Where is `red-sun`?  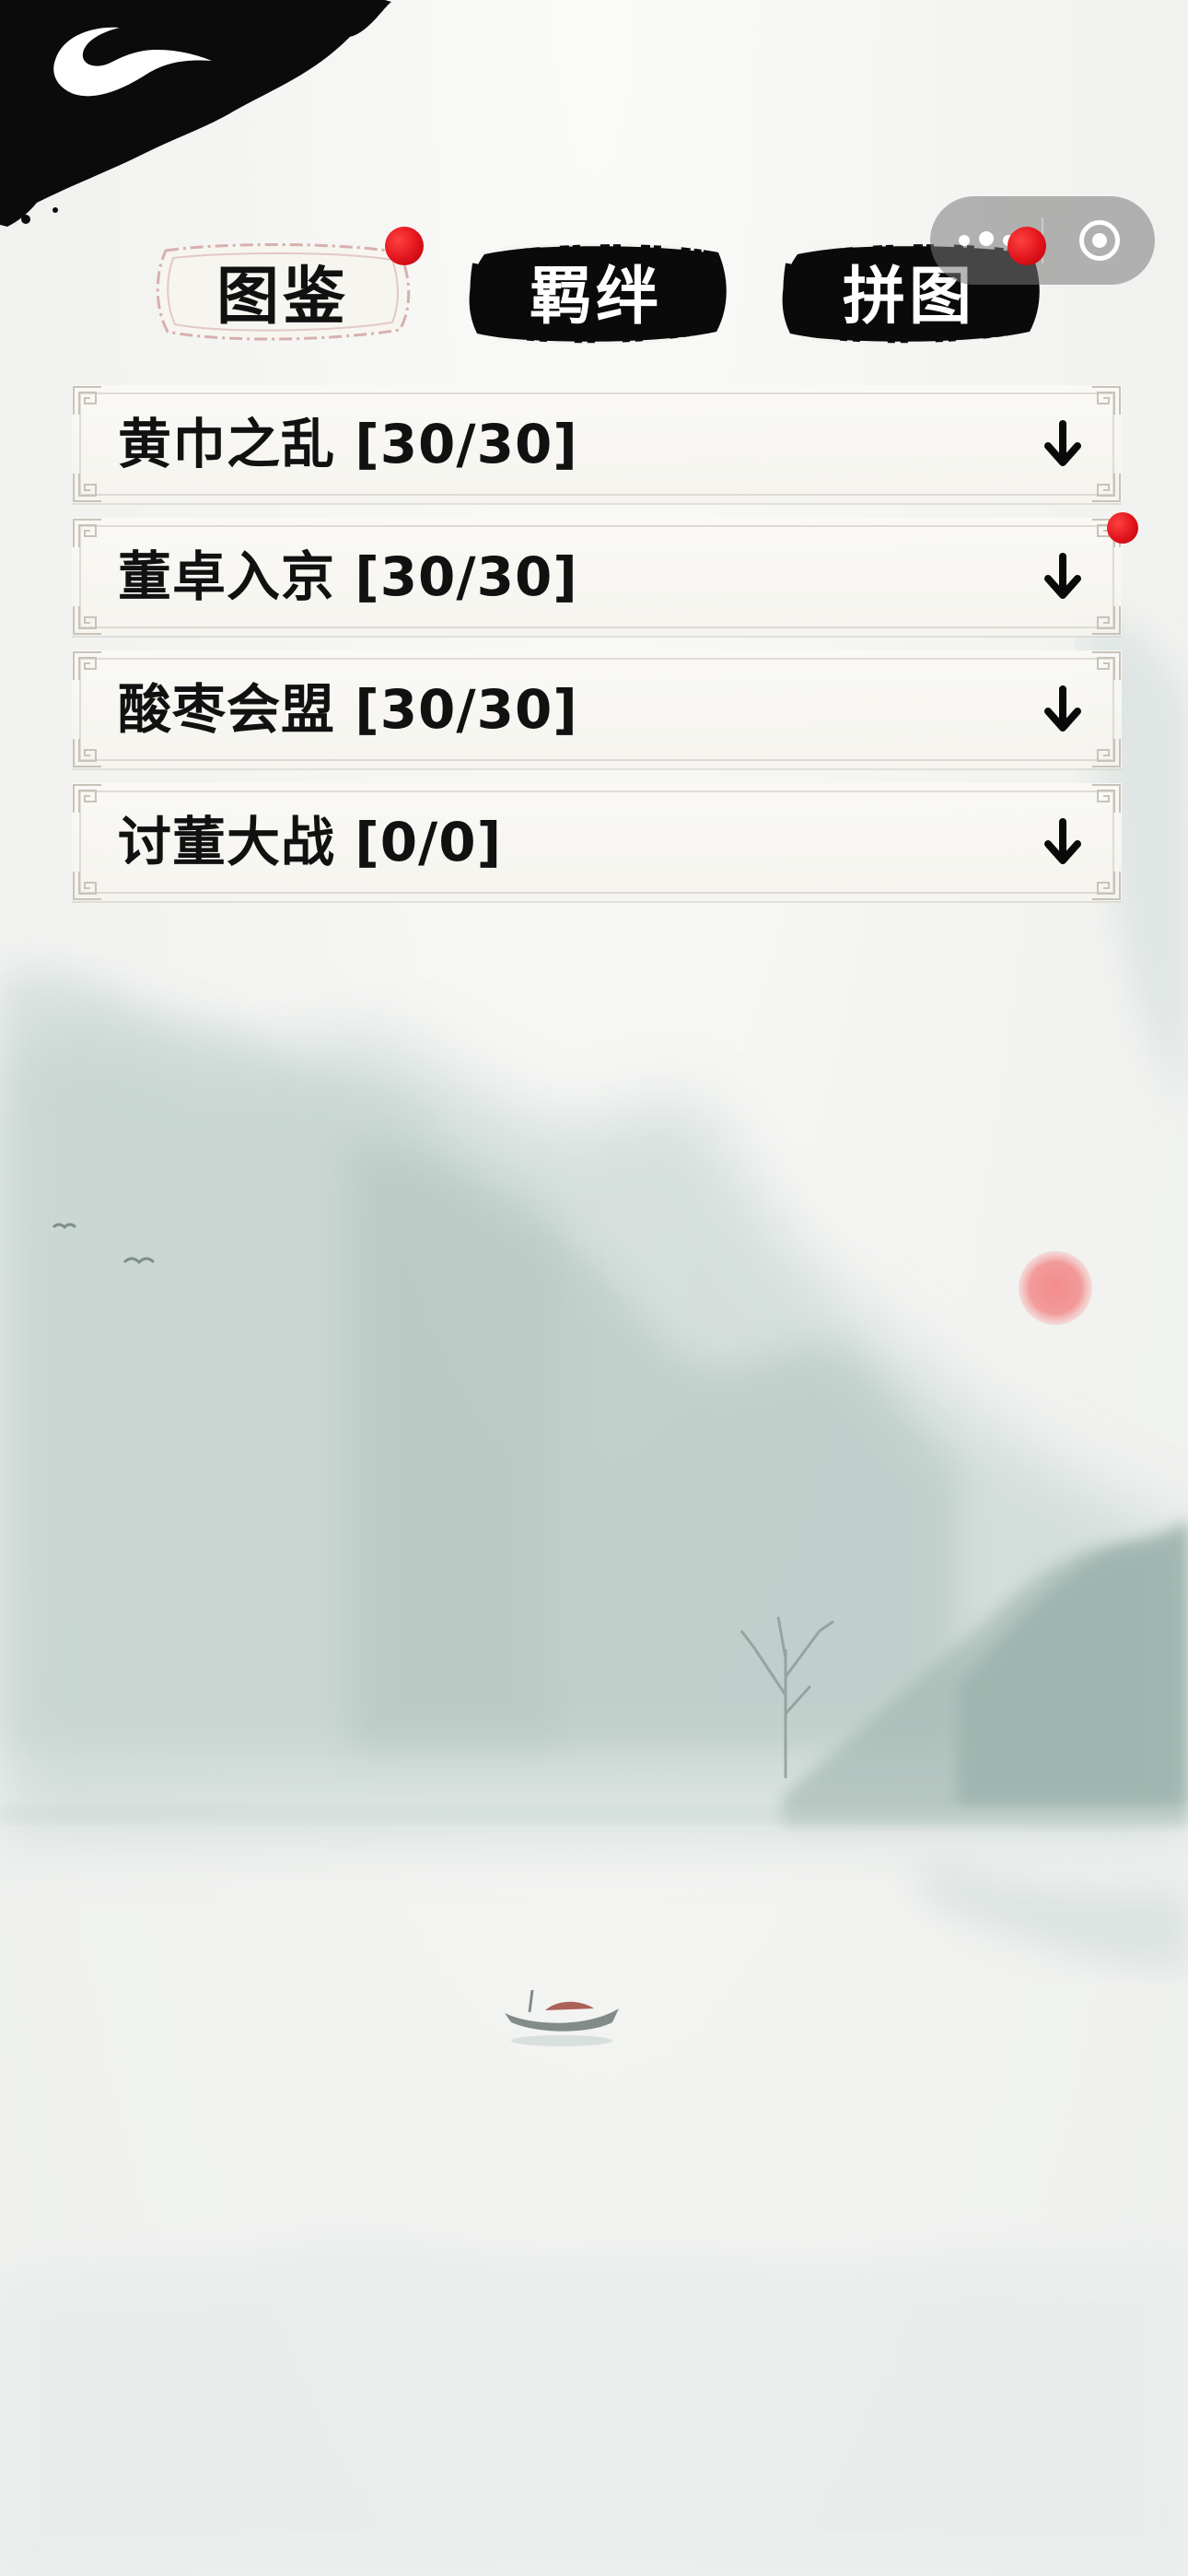
red-sun is located at coordinates (1055, 1288).